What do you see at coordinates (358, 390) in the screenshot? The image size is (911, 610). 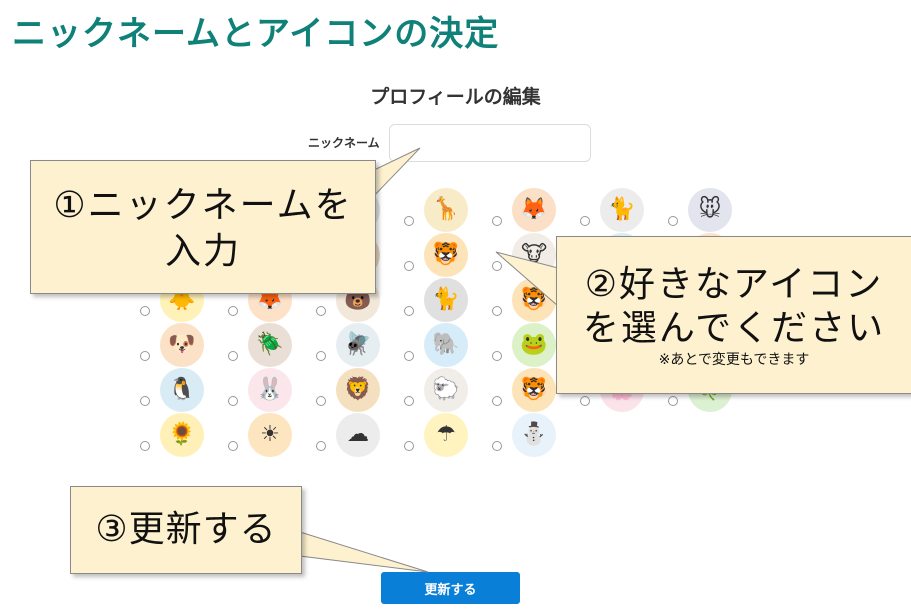 I see `lion-icon: 🦁` at bounding box center [358, 390].